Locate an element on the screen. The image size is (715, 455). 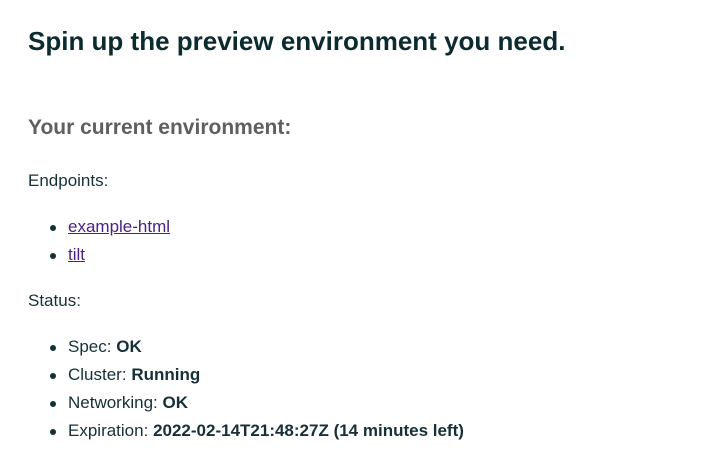
list-item: Cluster: Running is located at coordinates (246, 375).